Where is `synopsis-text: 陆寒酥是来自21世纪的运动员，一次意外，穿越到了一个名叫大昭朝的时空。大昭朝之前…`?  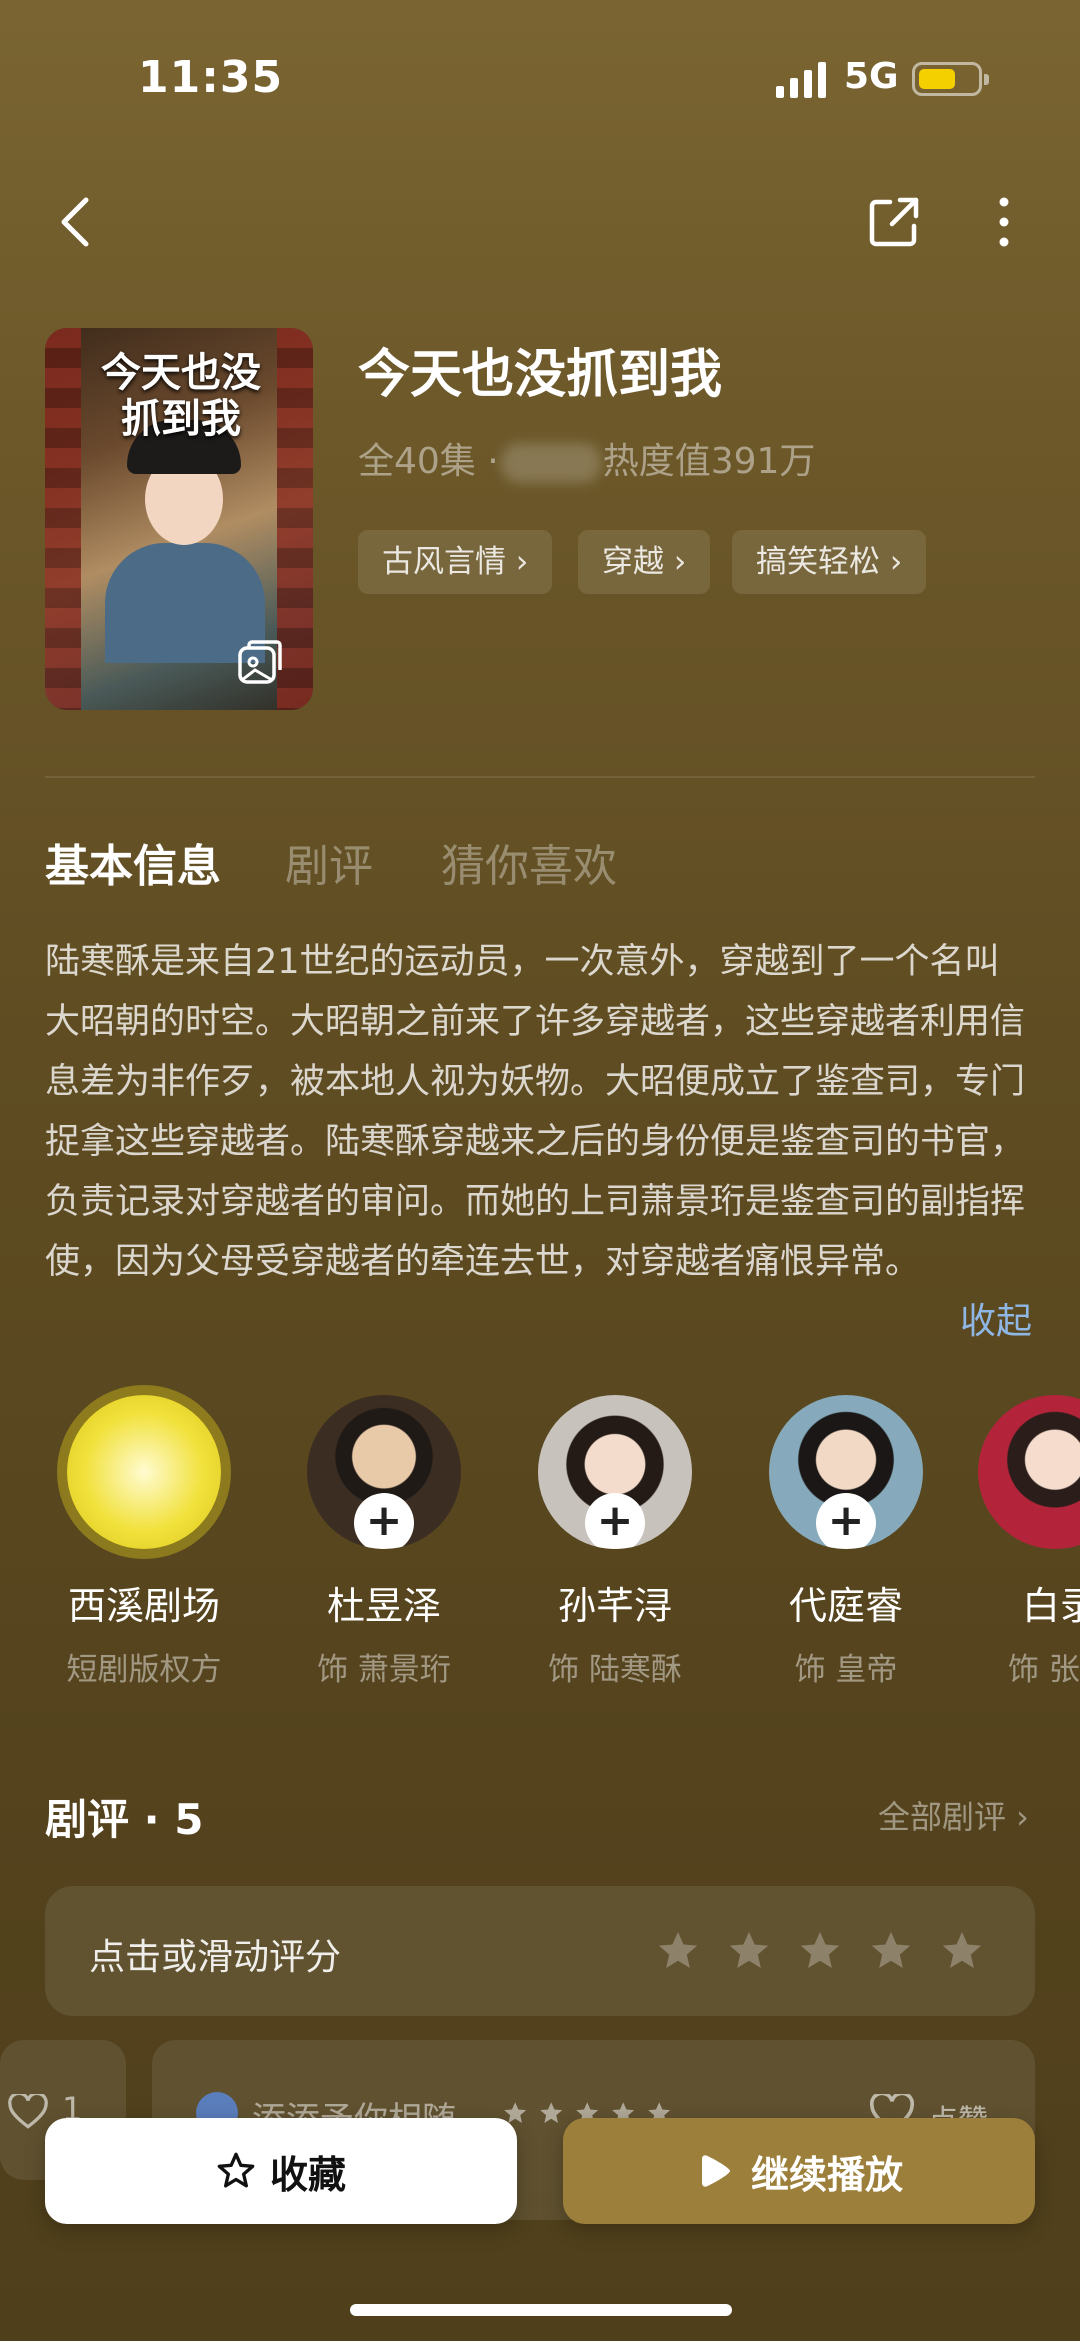 synopsis-text: 陆寒酥是来自21世纪的运动员，一次意外，穿越到了一个名叫大昭朝的时空。大昭朝之前… is located at coordinates (535, 1112).